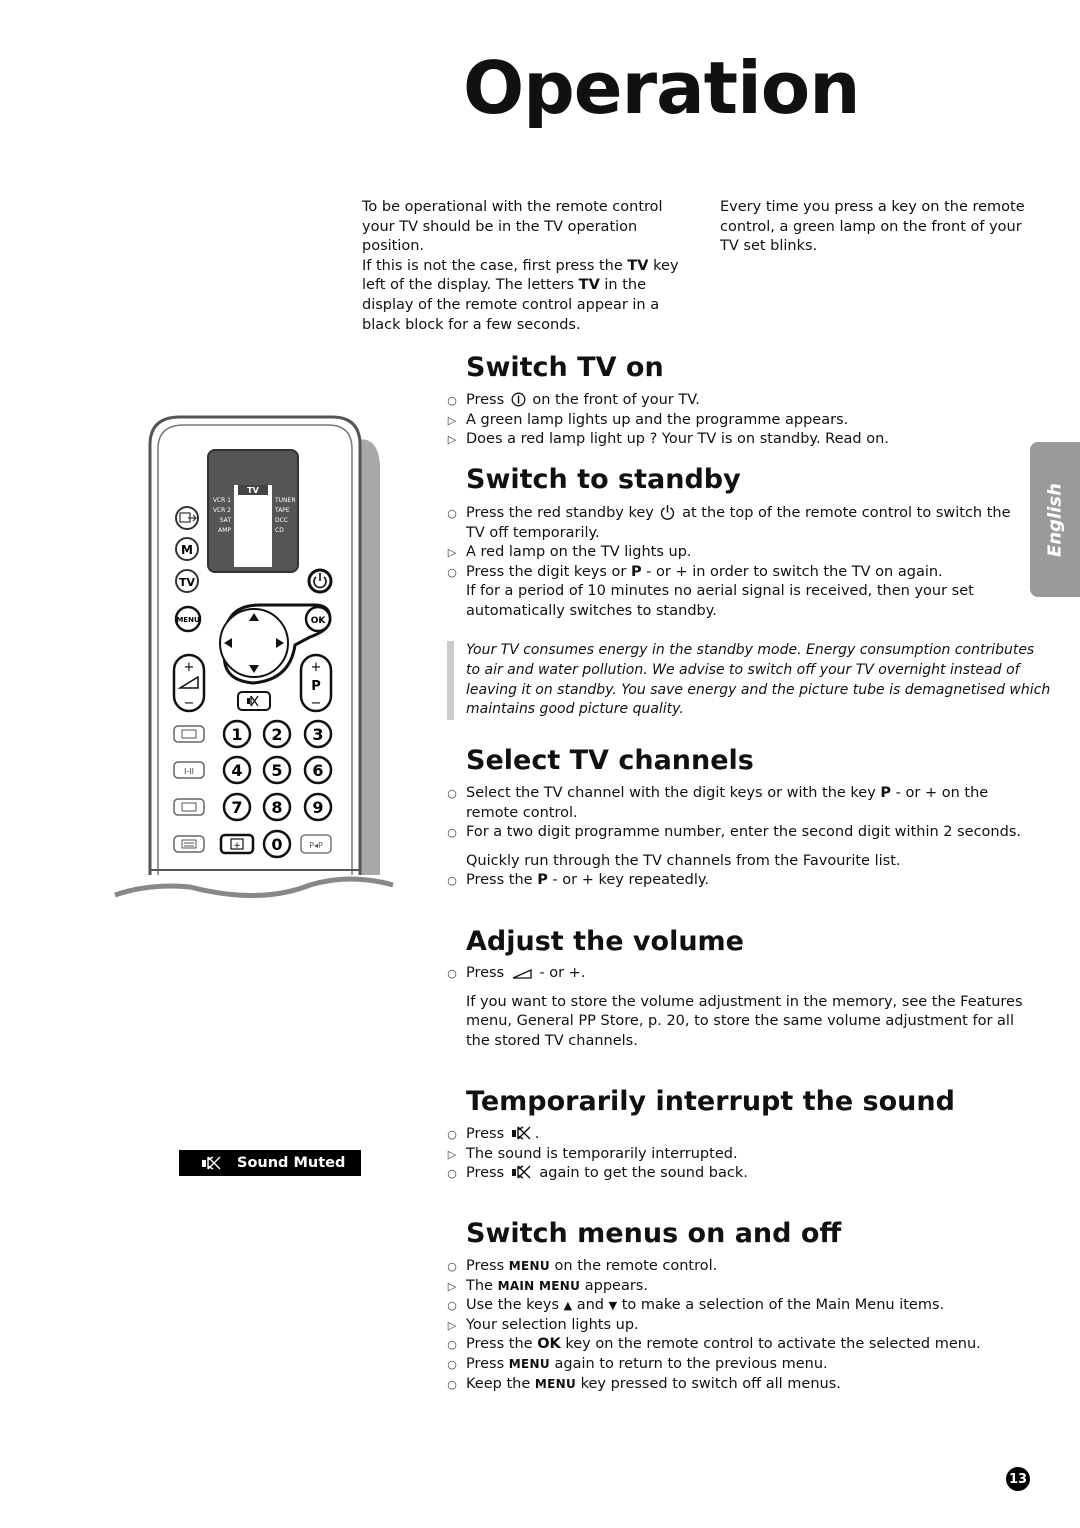 This screenshot has height=1528, width=1080. What do you see at coordinates (254, 887) in the screenshot?
I see `remote-hand-line` at bounding box center [254, 887].